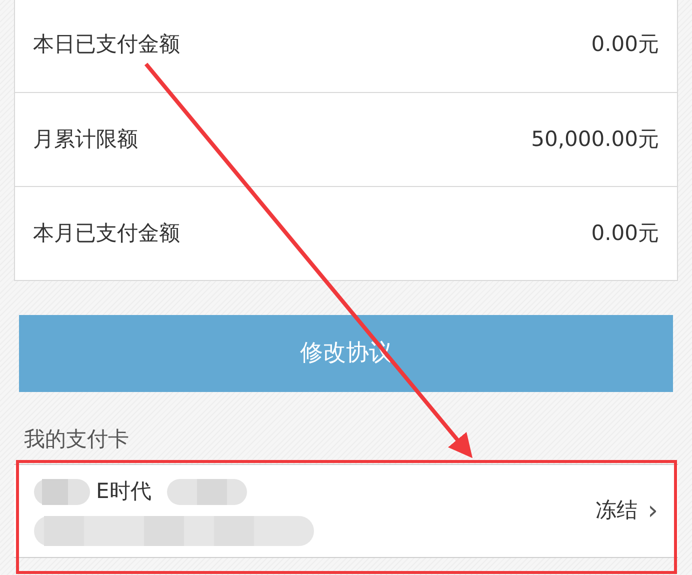 The height and width of the screenshot is (575, 692). What do you see at coordinates (617, 510) in the screenshot?
I see `card-status: 冻结` at bounding box center [617, 510].